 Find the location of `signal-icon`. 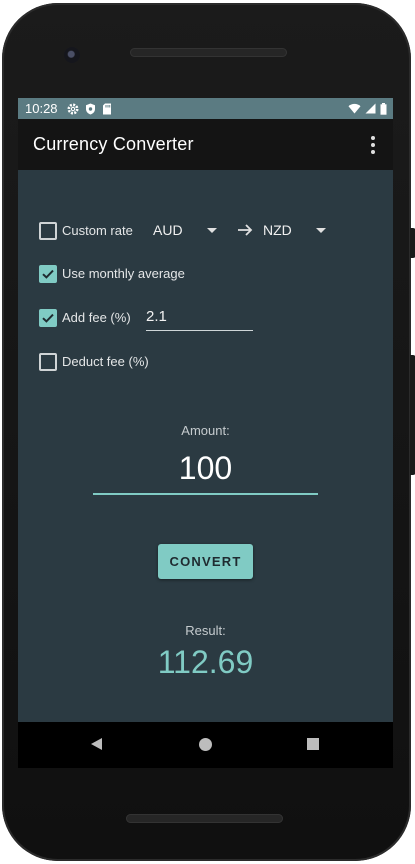

signal-icon is located at coordinates (370, 108).